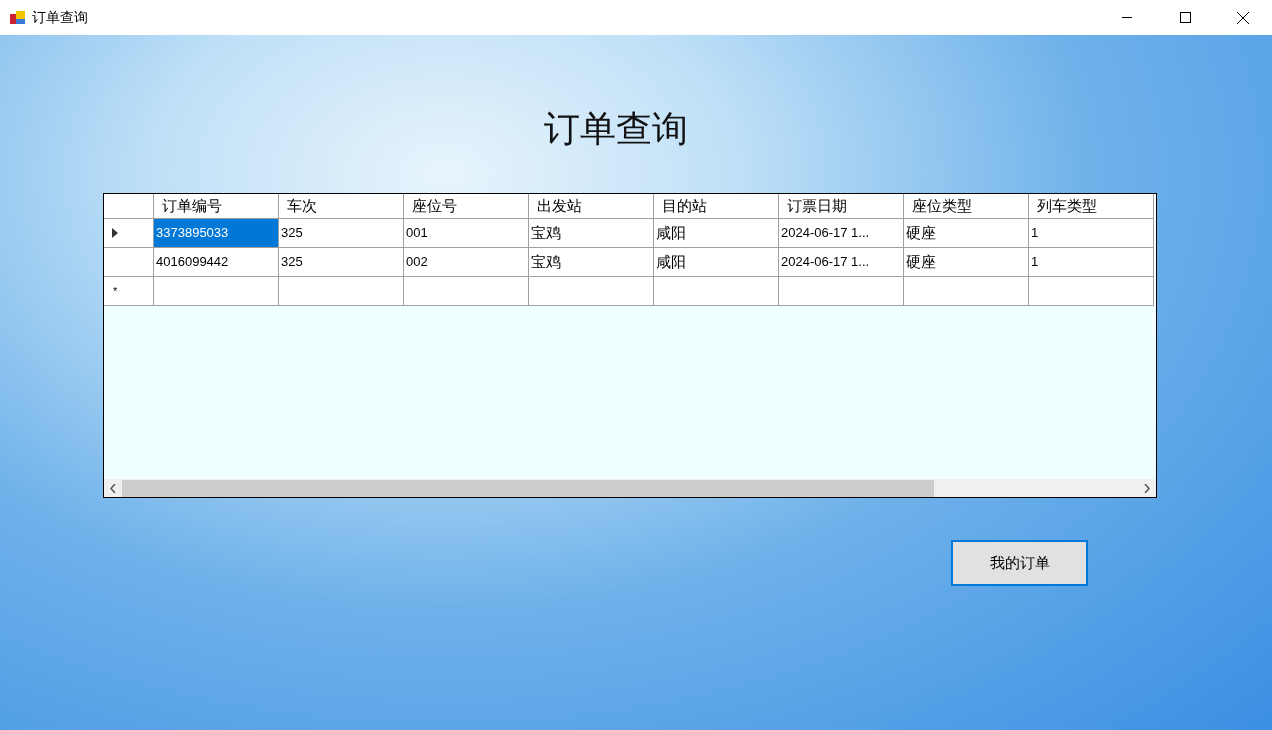 The image size is (1272, 730). I want to click on page-heading: 订单查询, so click(616, 129).